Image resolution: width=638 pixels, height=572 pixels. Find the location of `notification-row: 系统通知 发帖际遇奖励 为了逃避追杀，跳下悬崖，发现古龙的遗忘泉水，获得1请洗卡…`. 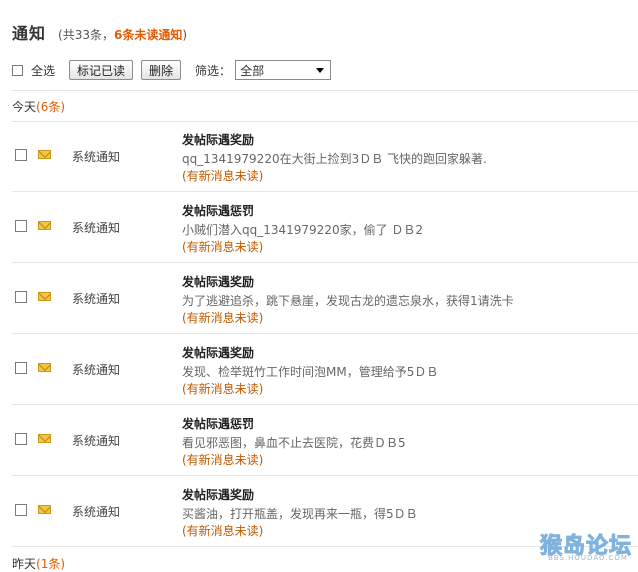

notification-row: 系统通知 发帖际遇奖励 为了逃避追杀，跳下悬崖，发现古龙的遗忘泉水，获得1请洗卡… is located at coordinates (319, 298).